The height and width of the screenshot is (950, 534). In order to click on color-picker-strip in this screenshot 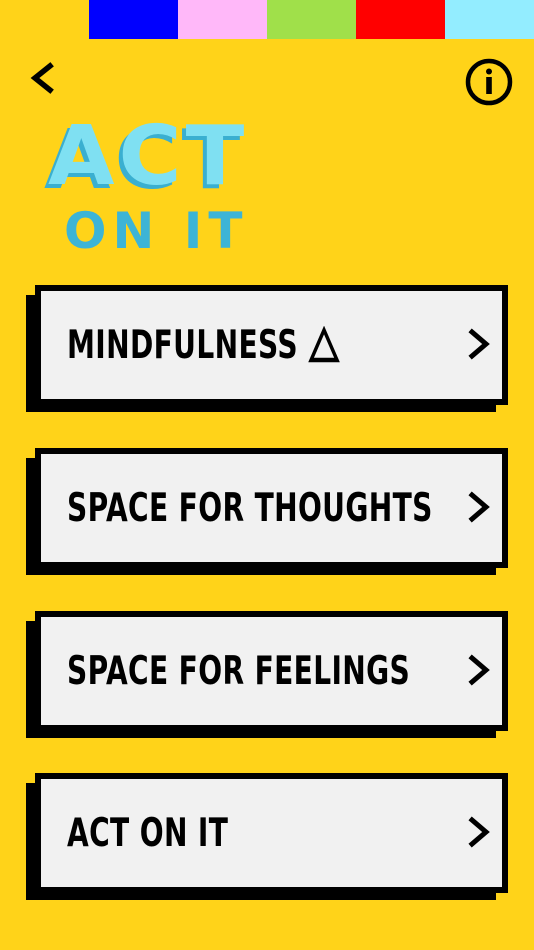, I will do `click(311, 19)`.